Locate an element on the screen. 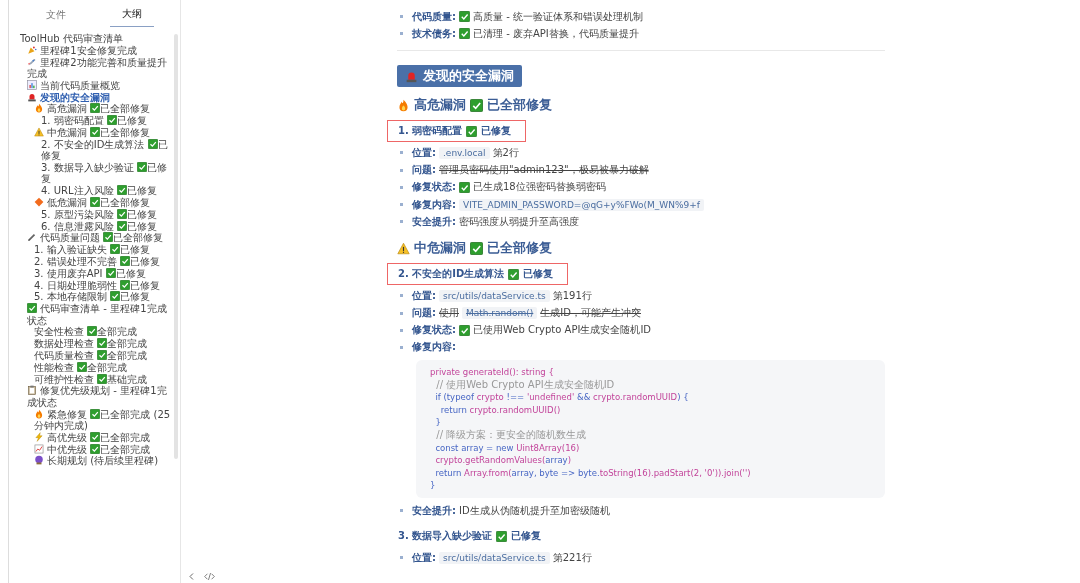 The width and height of the screenshot is (1080, 583). sidebar-tab: 文件 is located at coordinates (56, 15).